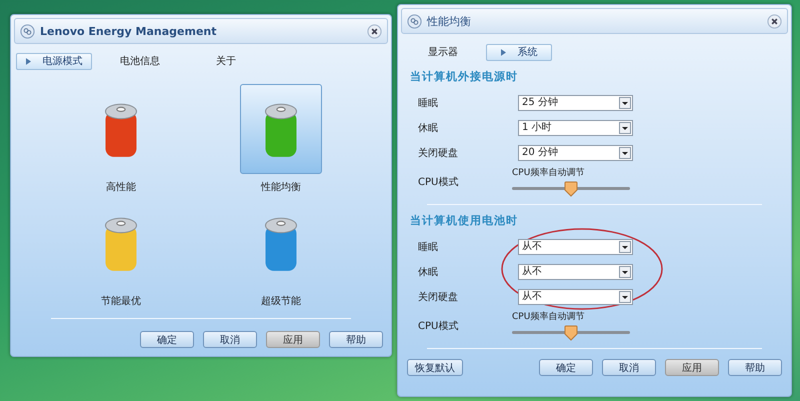  What do you see at coordinates (464, 220) in the screenshot?
I see `section-heading: 当计算机使用电池时` at bounding box center [464, 220].